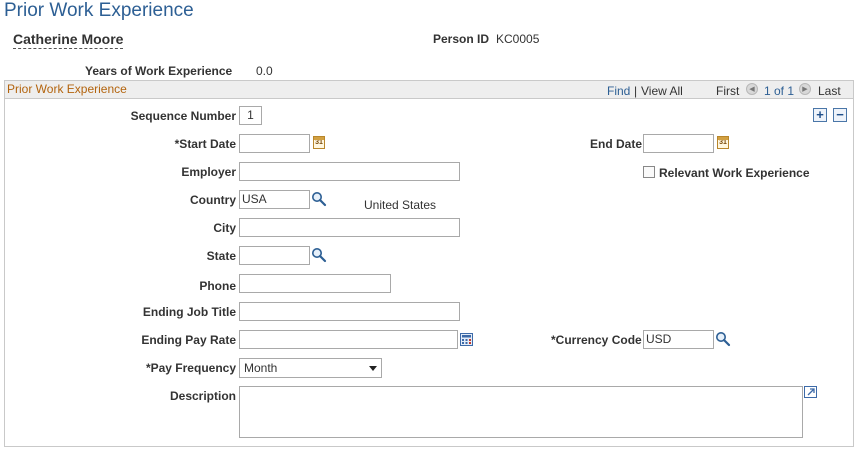 This screenshot has width=862, height=453. What do you see at coordinates (274, 255) in the screenshot?
I see `state-input` at bounding box center [274, 255].